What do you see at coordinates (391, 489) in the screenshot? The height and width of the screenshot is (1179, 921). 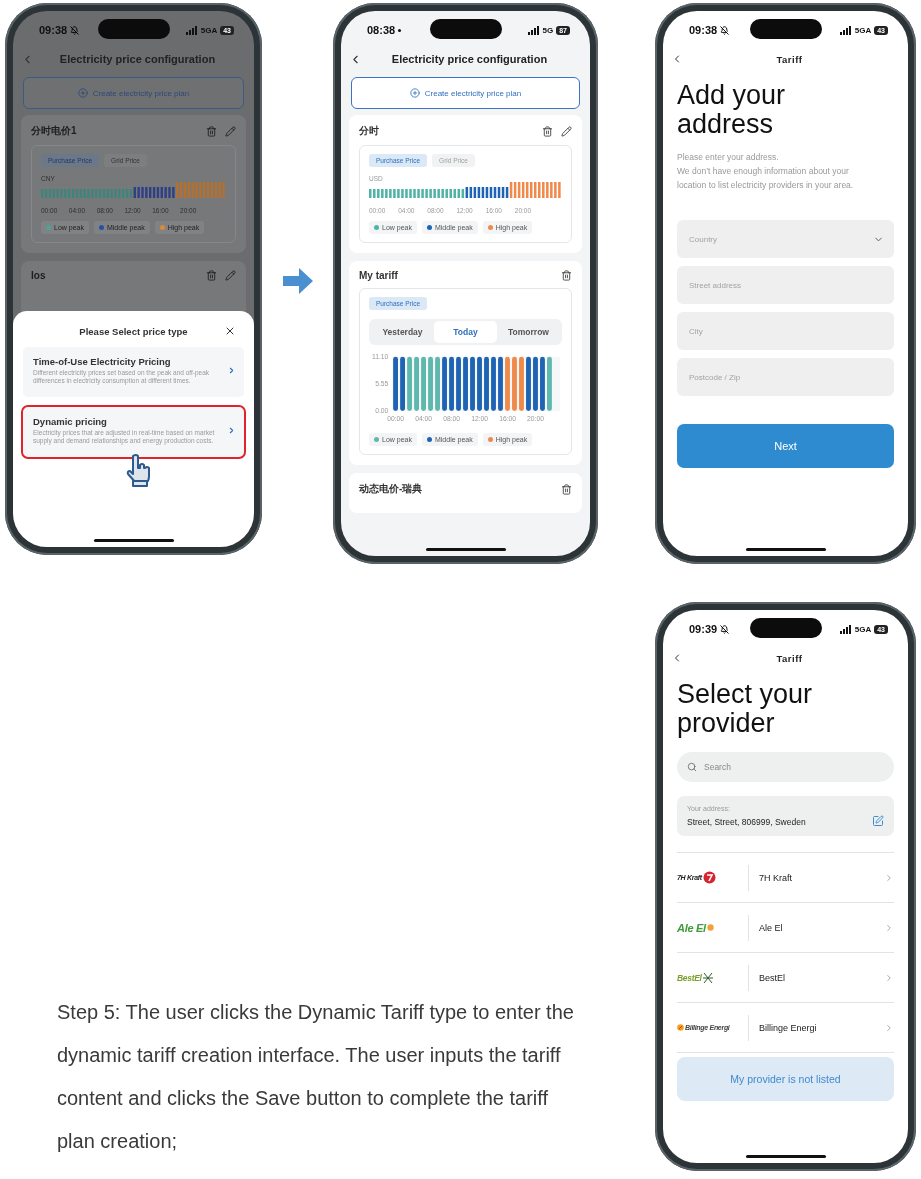 I see `plan-name: 动态电价-瑞典` at bounding box center [391, 489].